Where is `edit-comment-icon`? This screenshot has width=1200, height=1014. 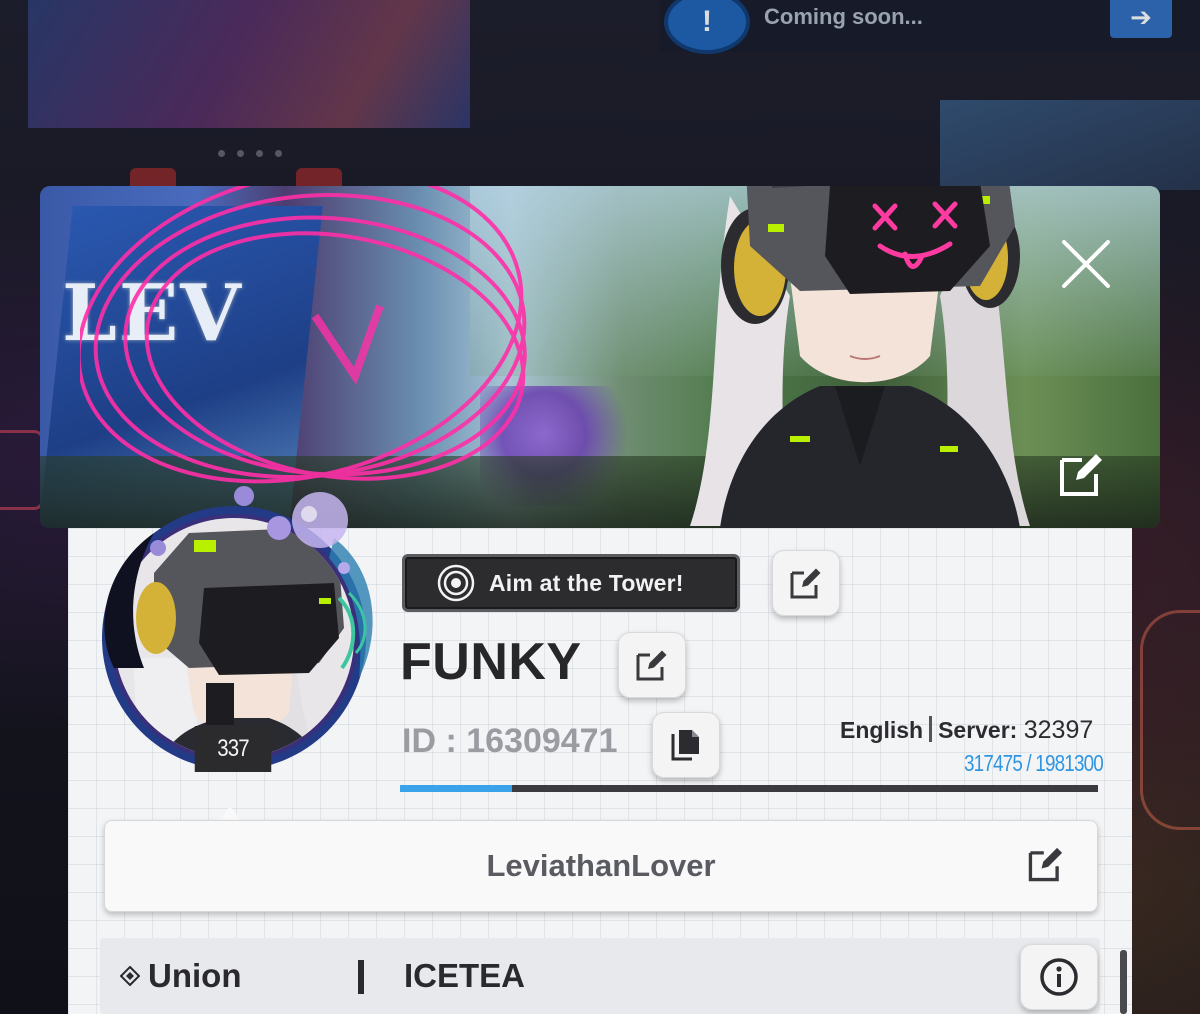 edit-comment-icon is located at coordinates (1046, 864).